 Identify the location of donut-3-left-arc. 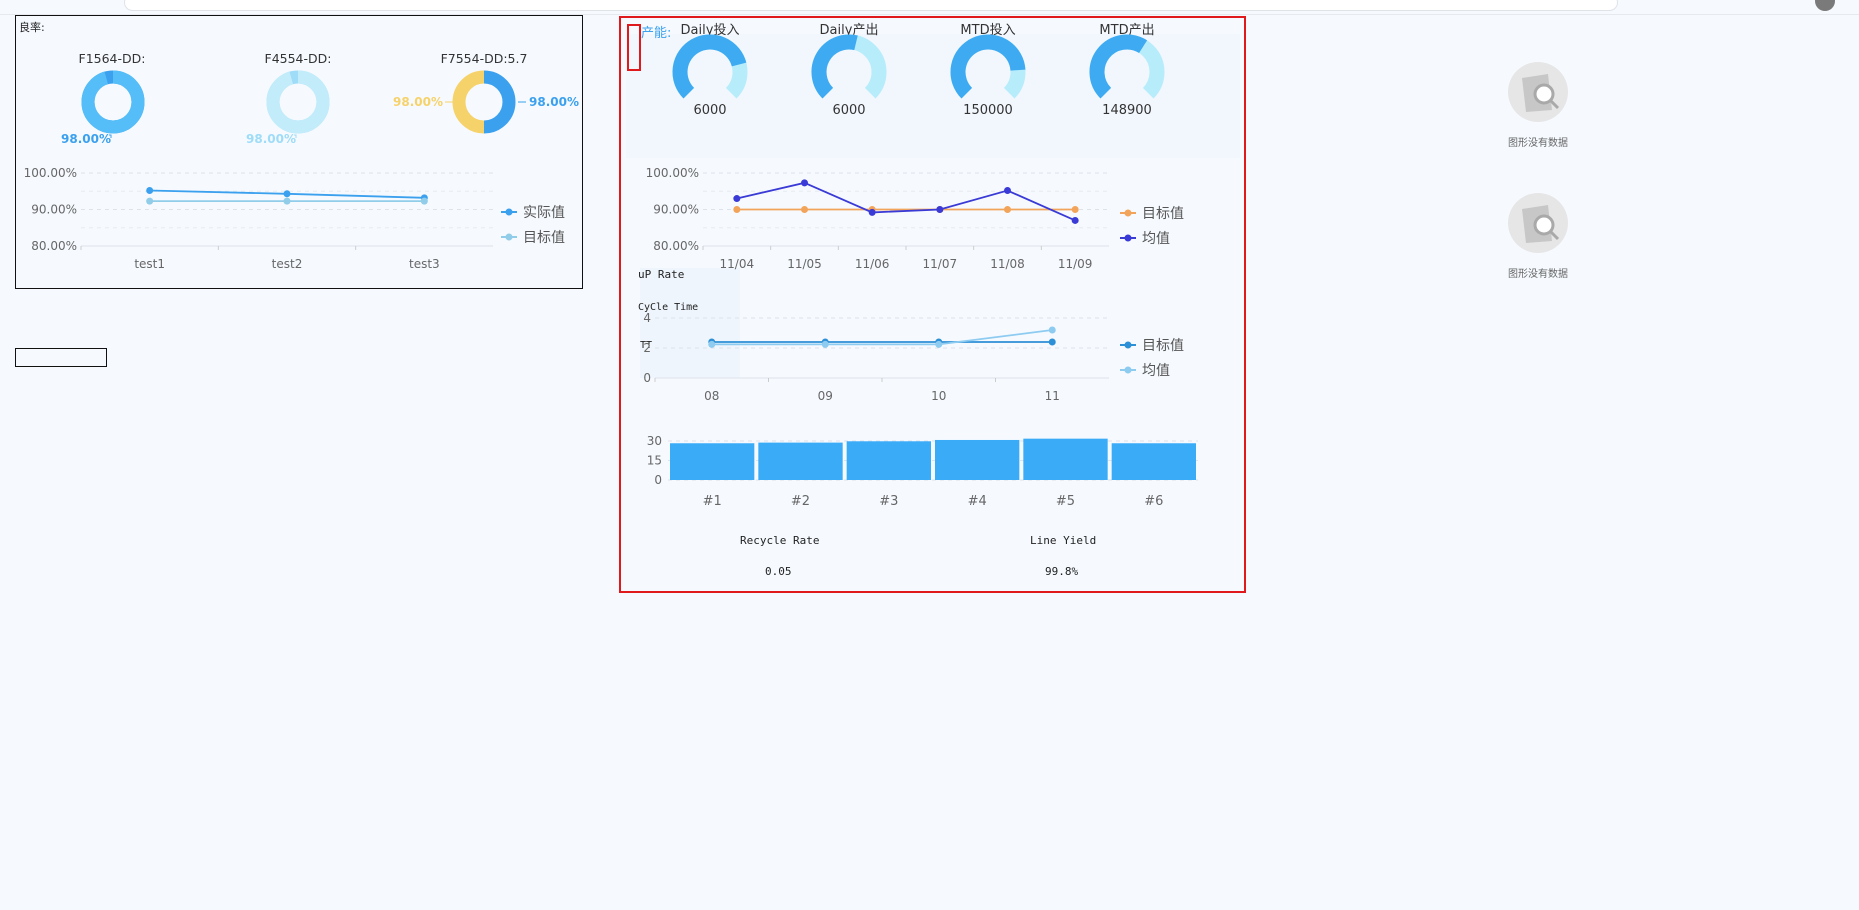
(468, 102).